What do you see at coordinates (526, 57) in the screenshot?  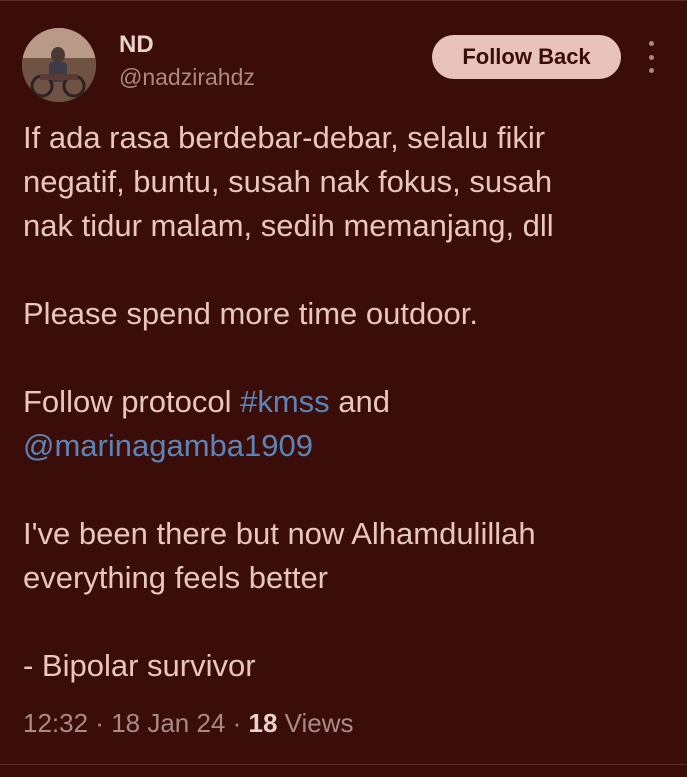 I see `follow-back-button: Follow Back` at bounding box center [526, 57].